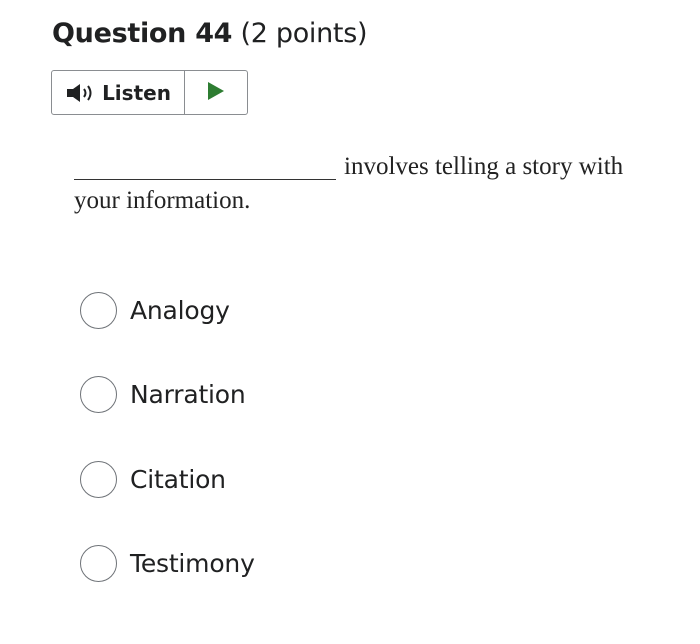 The height and width of the screenshot is (644, 700). What do you see at coordinates (188, 394) in the screenshot?
I see `option-label: Narration` at bounding box center [188, 394].